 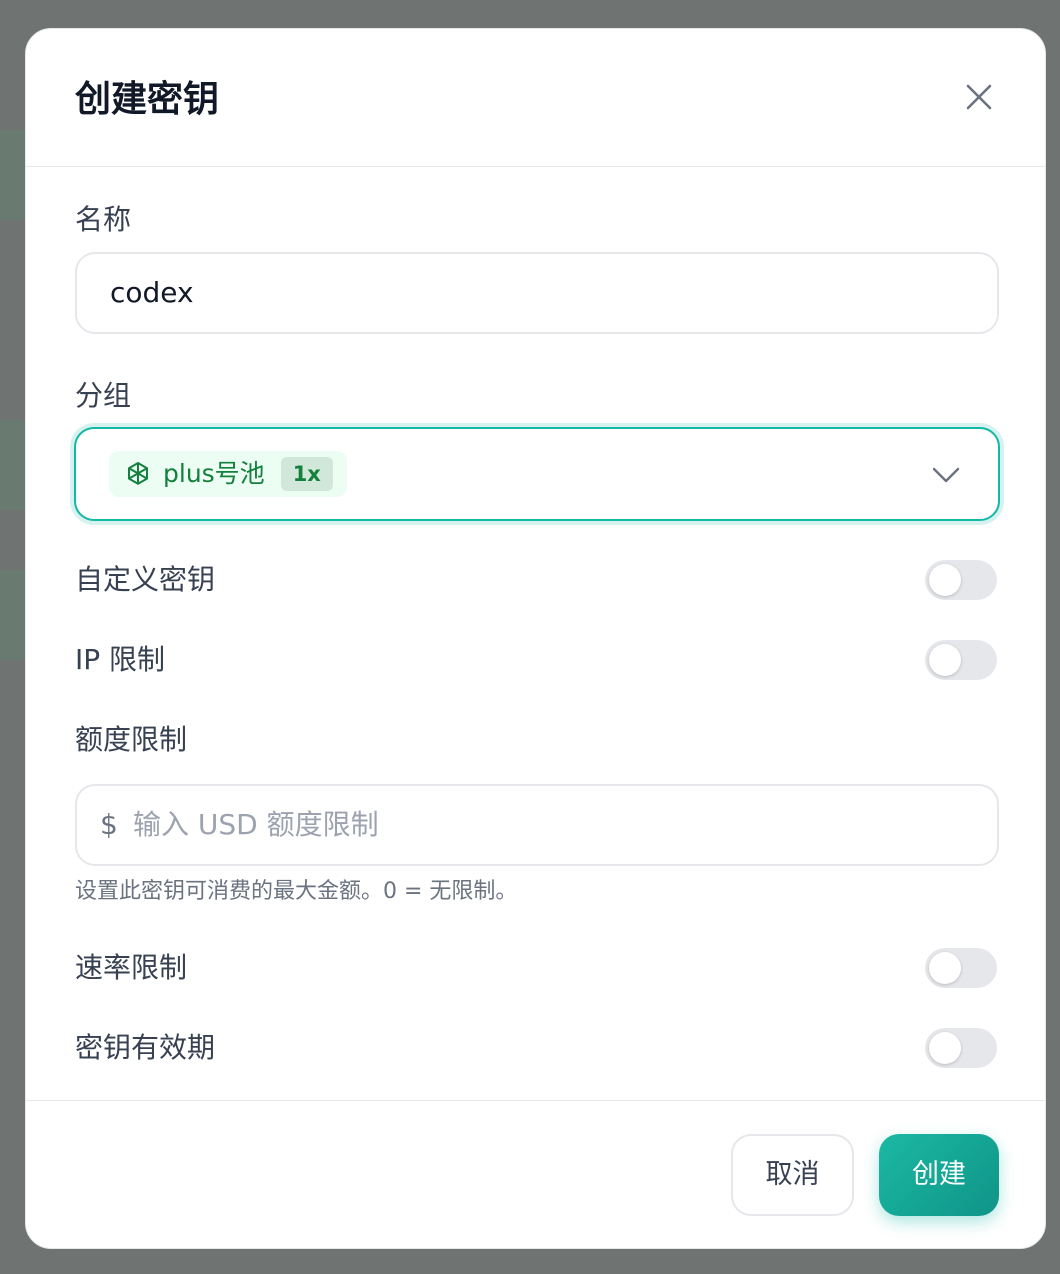 What do you see at coordinates (939, 1175) in the screenshot?
I see `create-button: 创建` at bounding box center [939, 1175].